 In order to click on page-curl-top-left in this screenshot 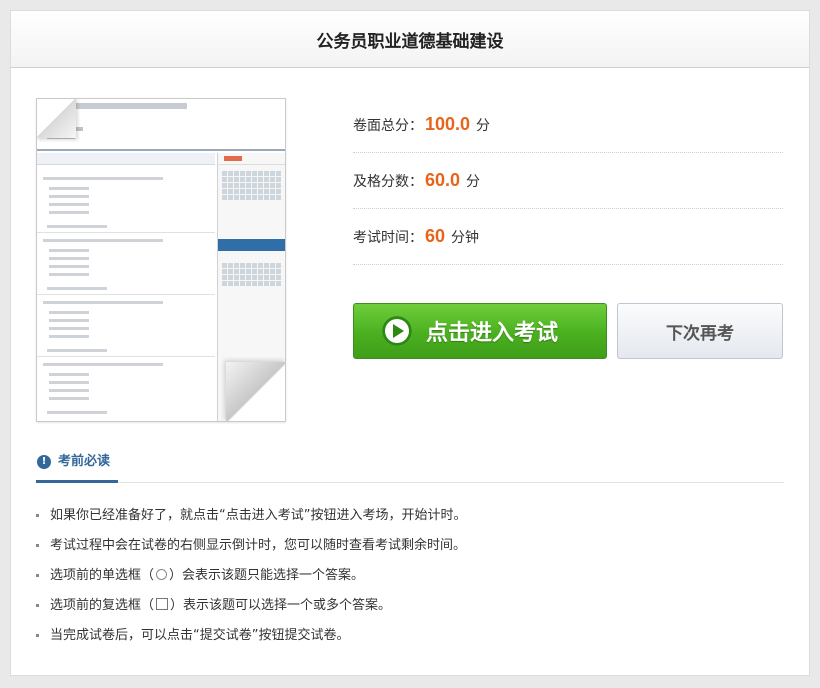, I will do `click(56, 118)`.